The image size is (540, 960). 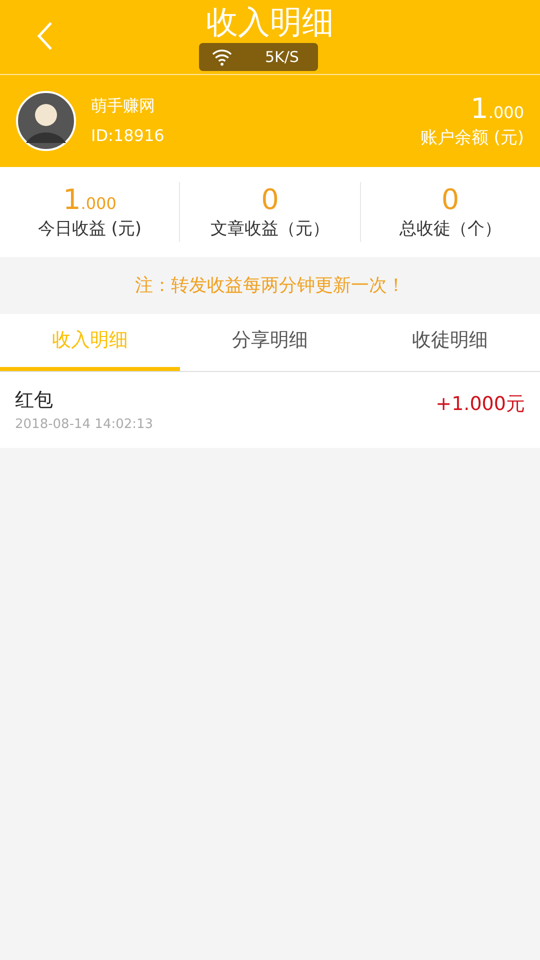 What do you see at coordinates (282, 57) in the screenshot?
I see `speed-text: 5K/S` at bounding box center [282, 57].